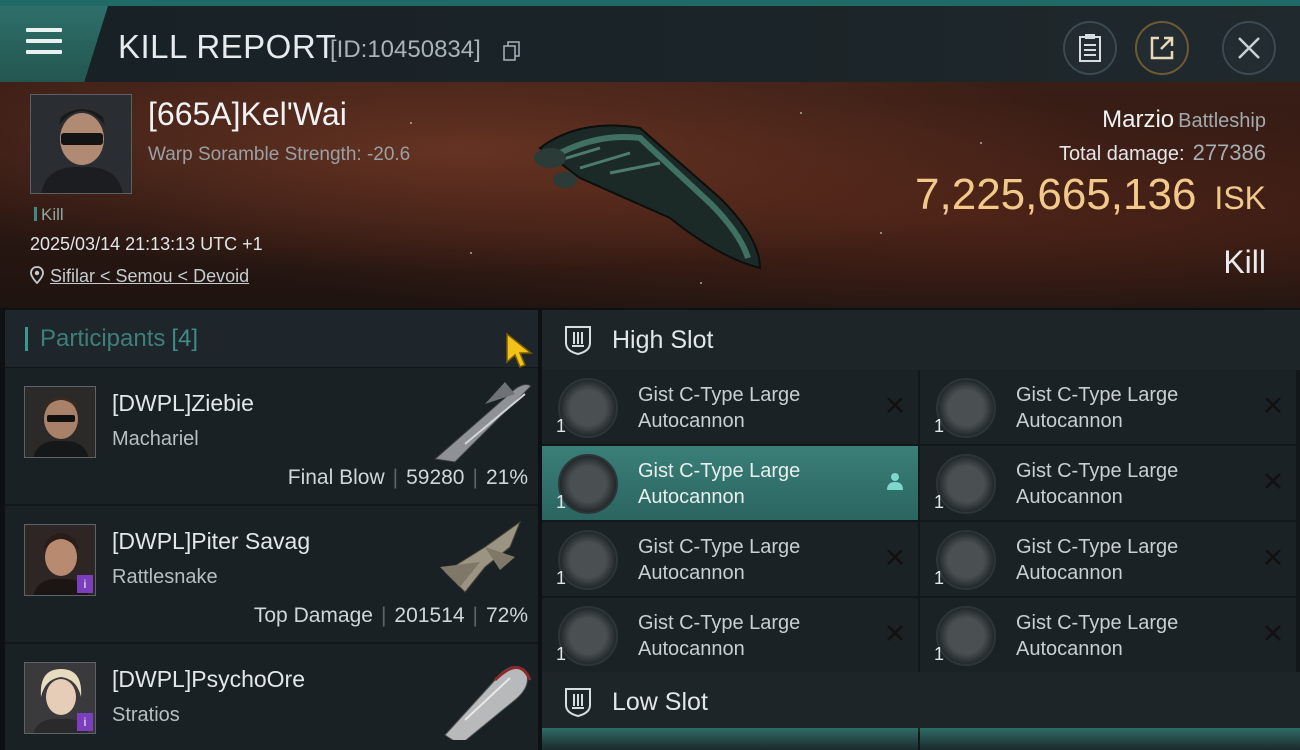 This screenshot has height=750, width=1300. I want to click on share-icon, so click(1162, 48).